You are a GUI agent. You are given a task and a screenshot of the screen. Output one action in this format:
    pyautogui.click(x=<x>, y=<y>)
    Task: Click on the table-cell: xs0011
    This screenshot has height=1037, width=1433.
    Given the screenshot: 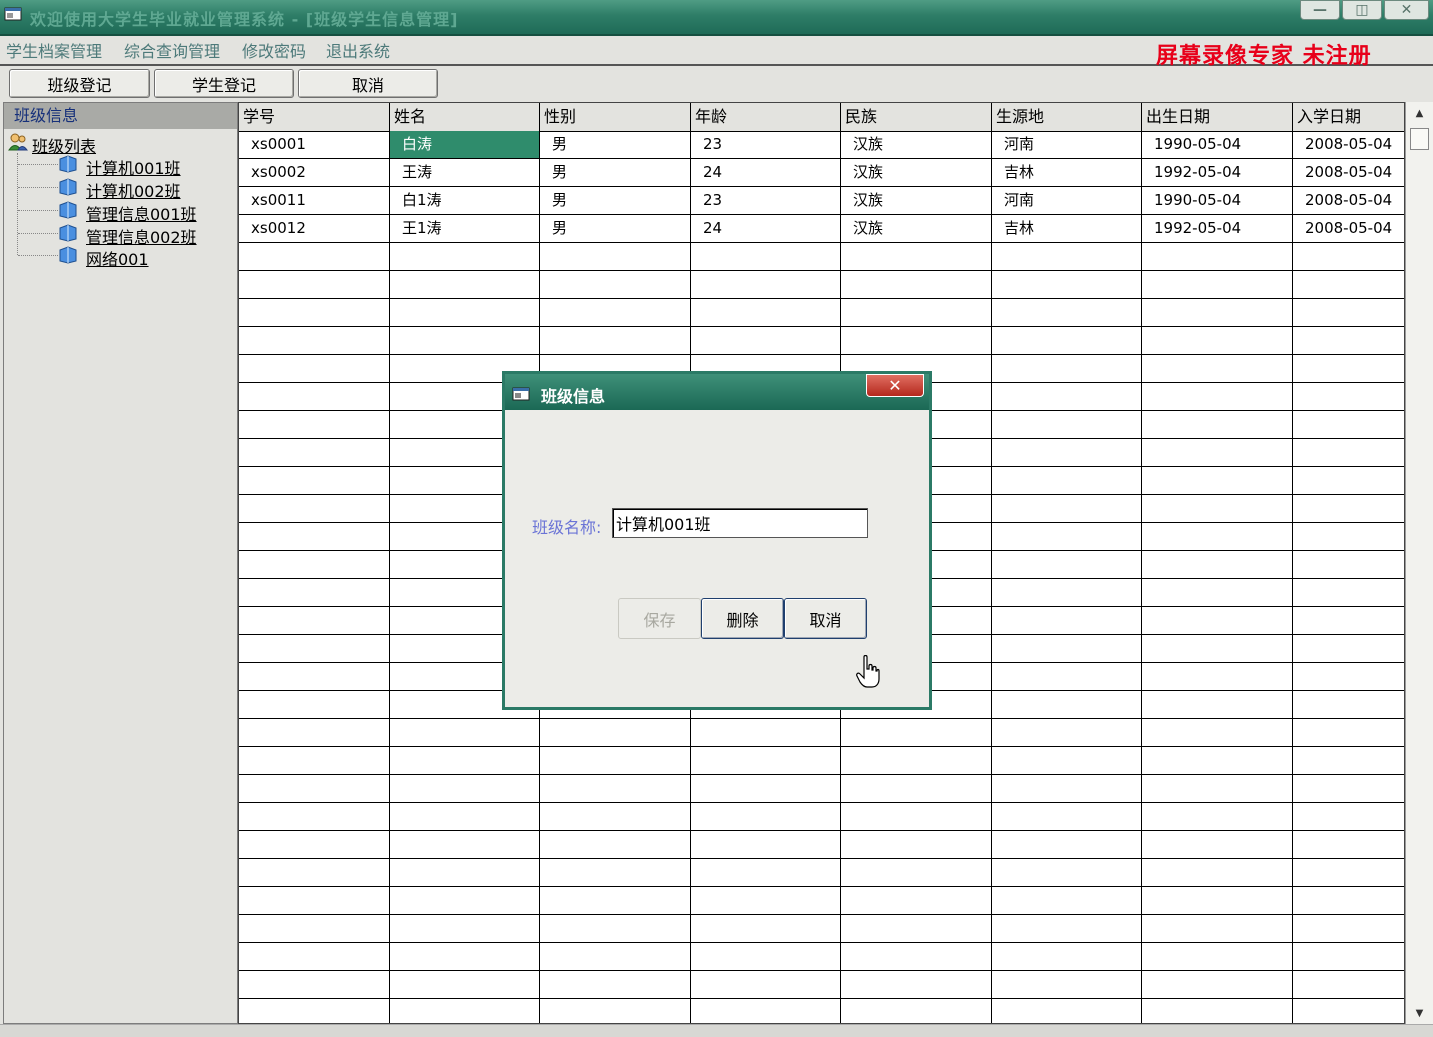 What is the action you would take?
    pyautogui.click(x=314, y=200)
    